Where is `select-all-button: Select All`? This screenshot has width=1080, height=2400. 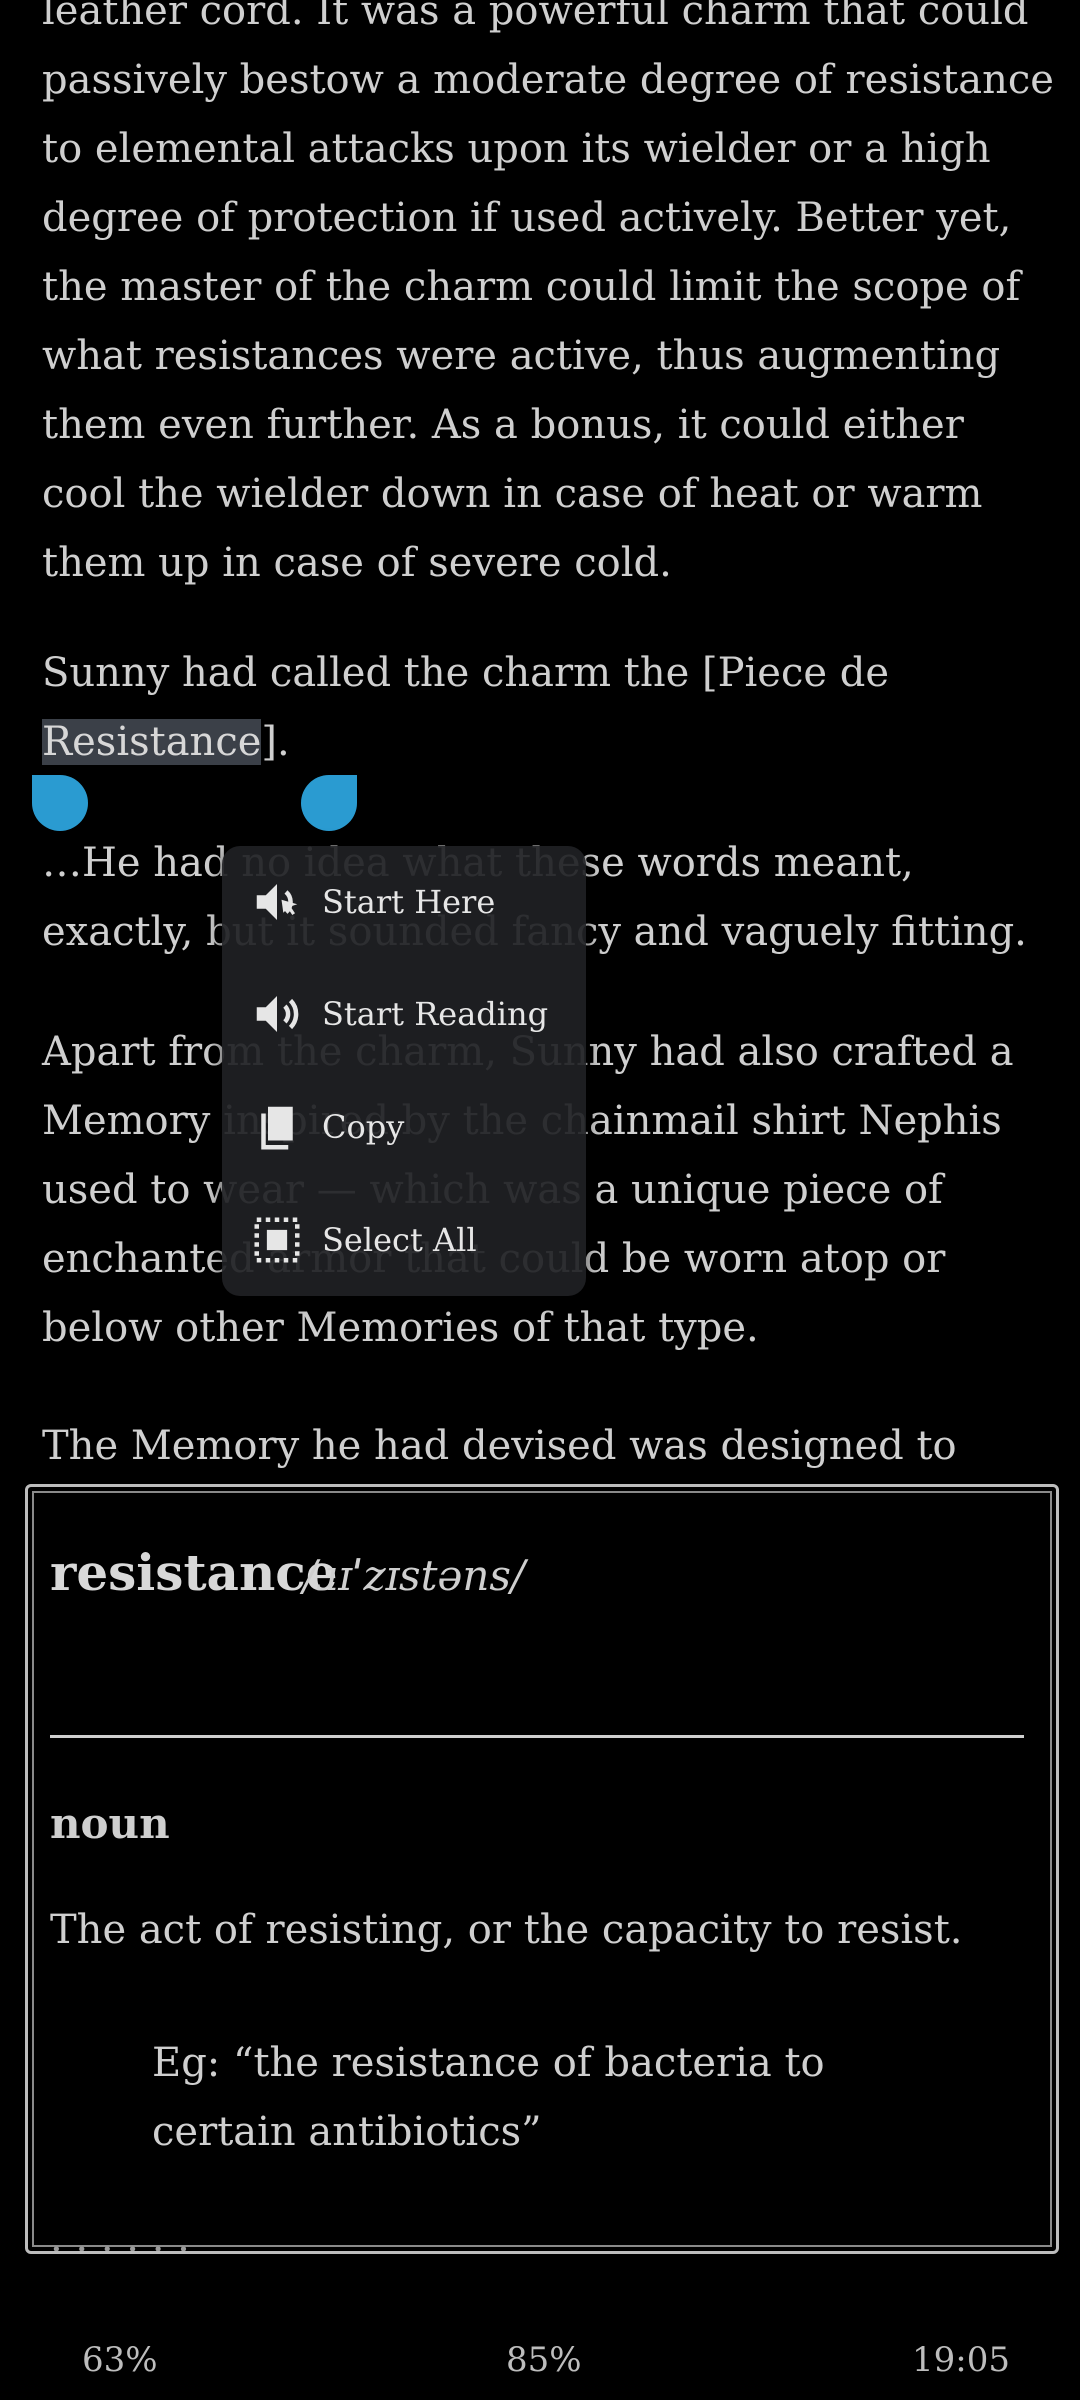
select-all-button: Select All is located at coordinates (404, 1240).